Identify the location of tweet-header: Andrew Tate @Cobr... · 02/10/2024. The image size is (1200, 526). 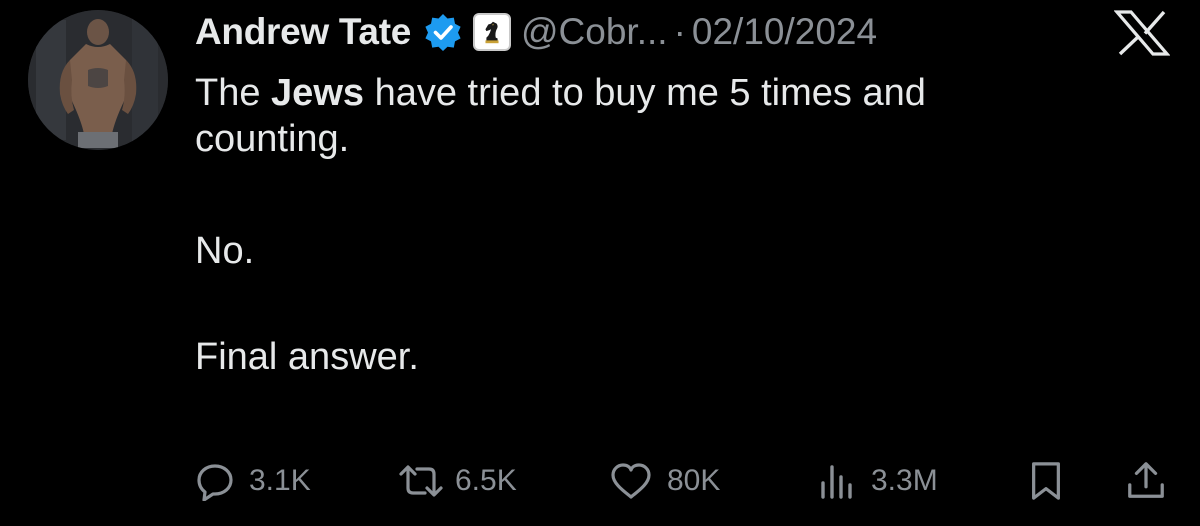
(536, 32).